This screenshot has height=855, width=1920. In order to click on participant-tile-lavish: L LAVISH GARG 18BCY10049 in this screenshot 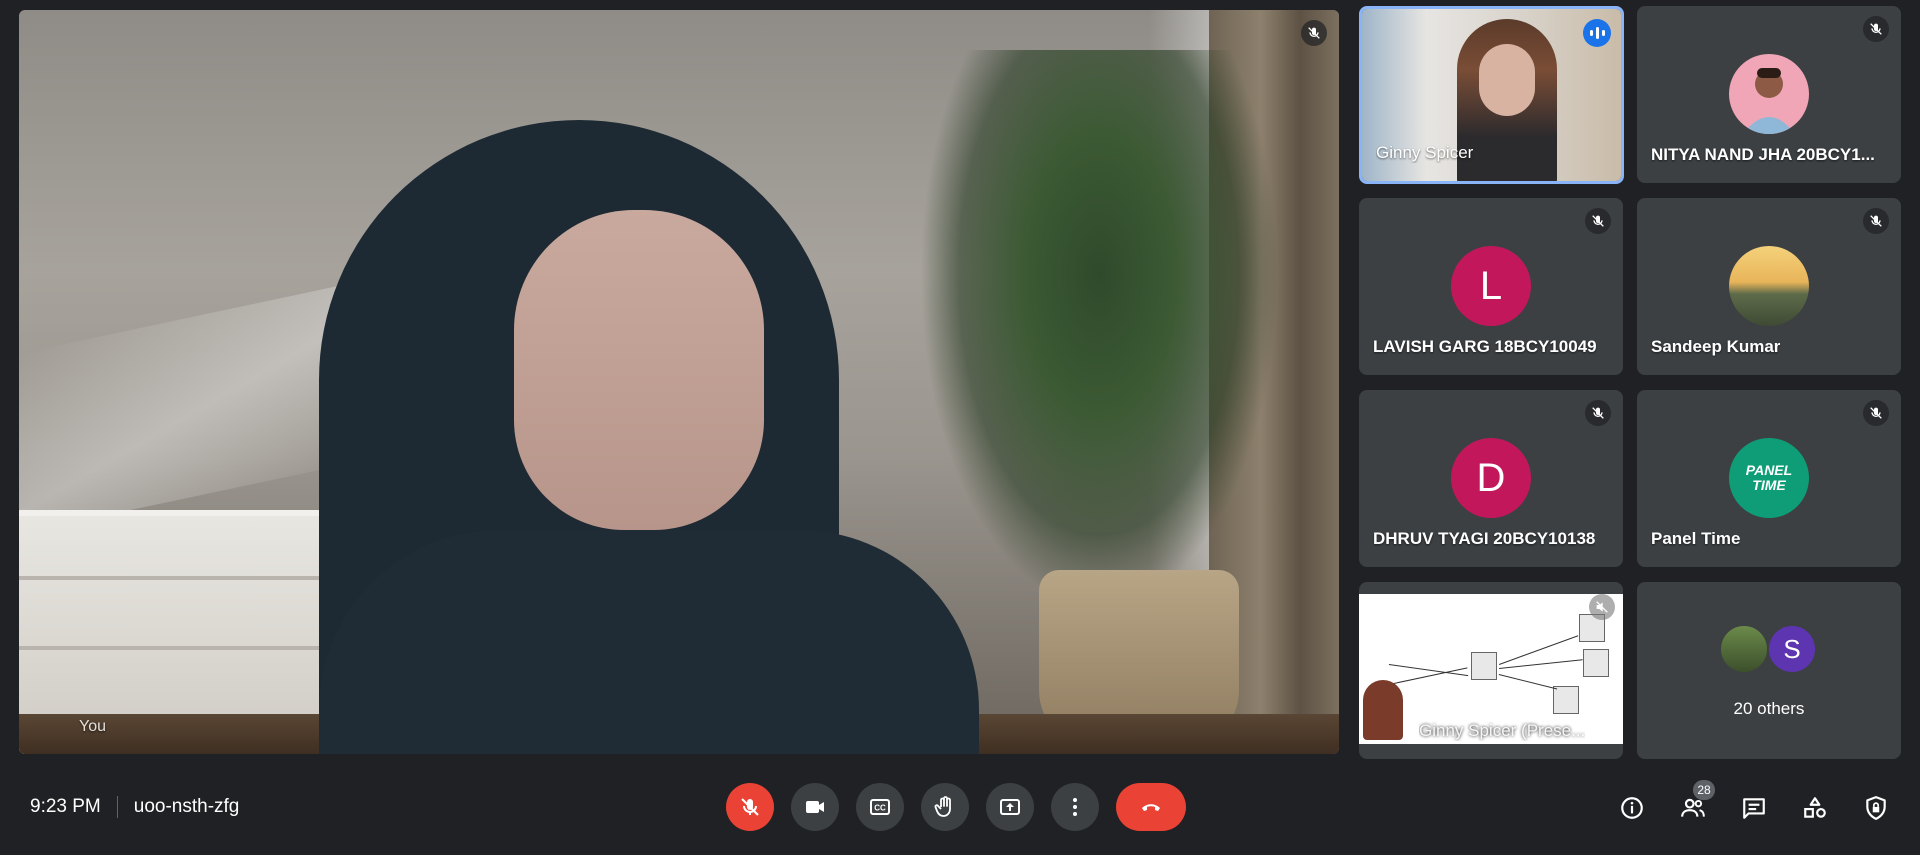, I will do `click(1491, 286)`.